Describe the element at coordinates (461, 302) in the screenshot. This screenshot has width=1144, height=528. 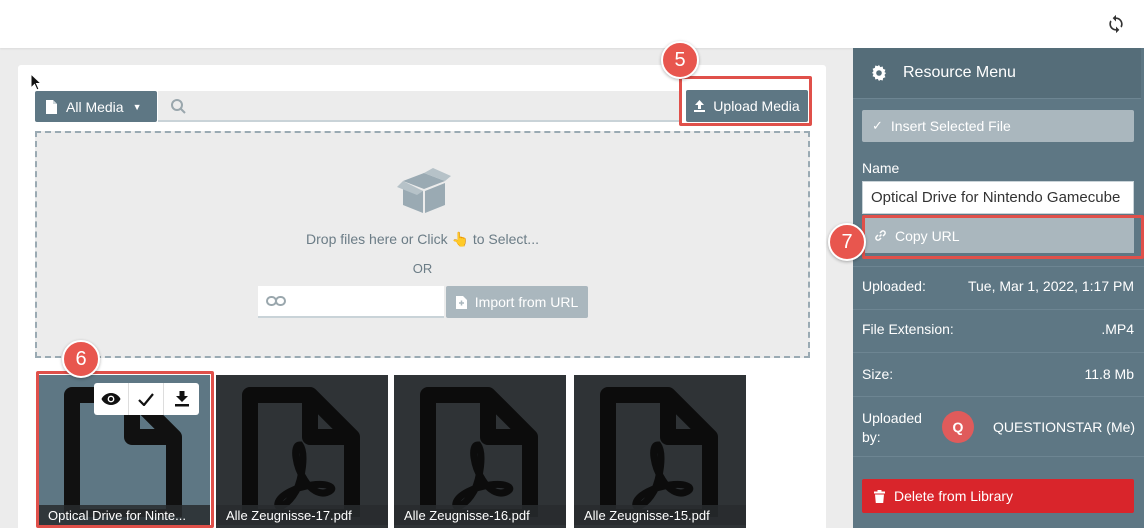
I see `file-import-icon` at that location.